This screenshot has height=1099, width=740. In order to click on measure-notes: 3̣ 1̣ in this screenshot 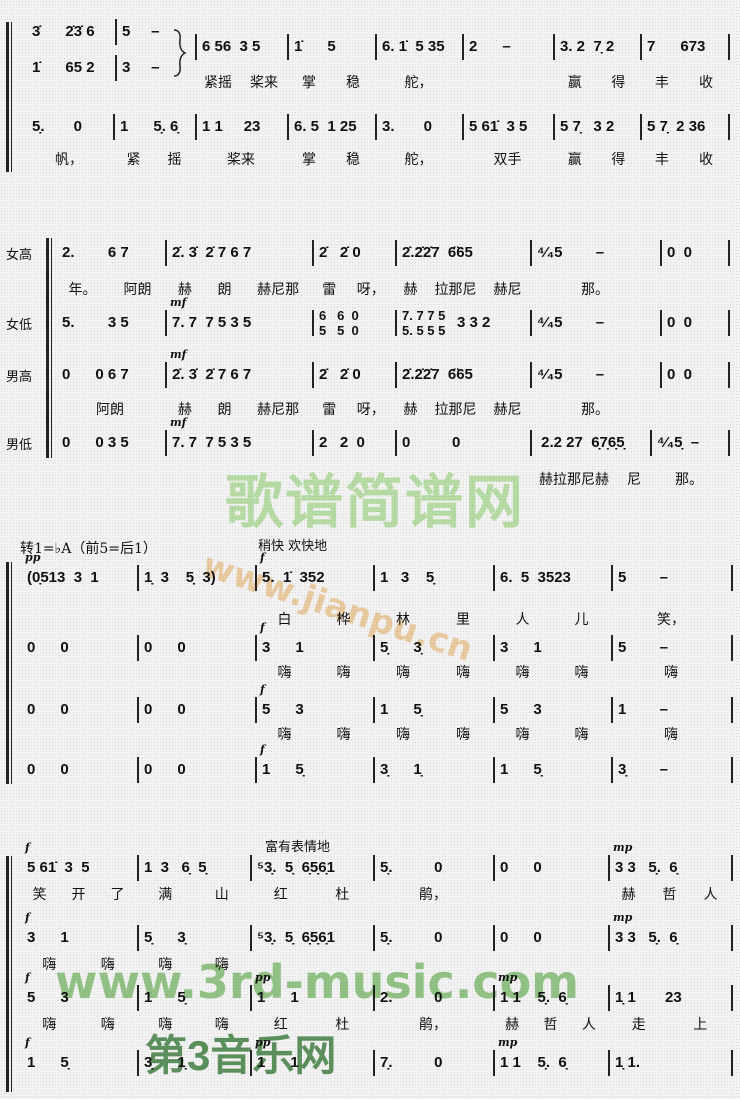, I will do `click(165, 1062)`.